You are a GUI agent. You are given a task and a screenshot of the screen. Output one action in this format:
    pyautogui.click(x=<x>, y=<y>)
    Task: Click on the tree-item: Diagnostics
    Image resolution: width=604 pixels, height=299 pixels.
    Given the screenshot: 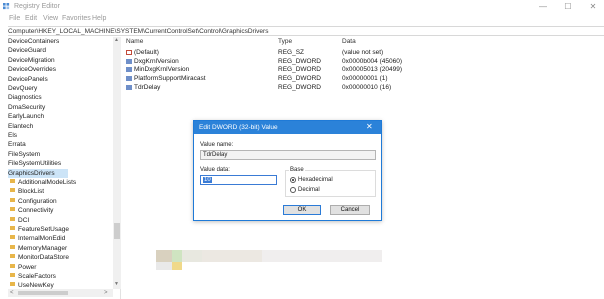 What is the action you would take?
    pyautogui.click(x=60, y=97)
    